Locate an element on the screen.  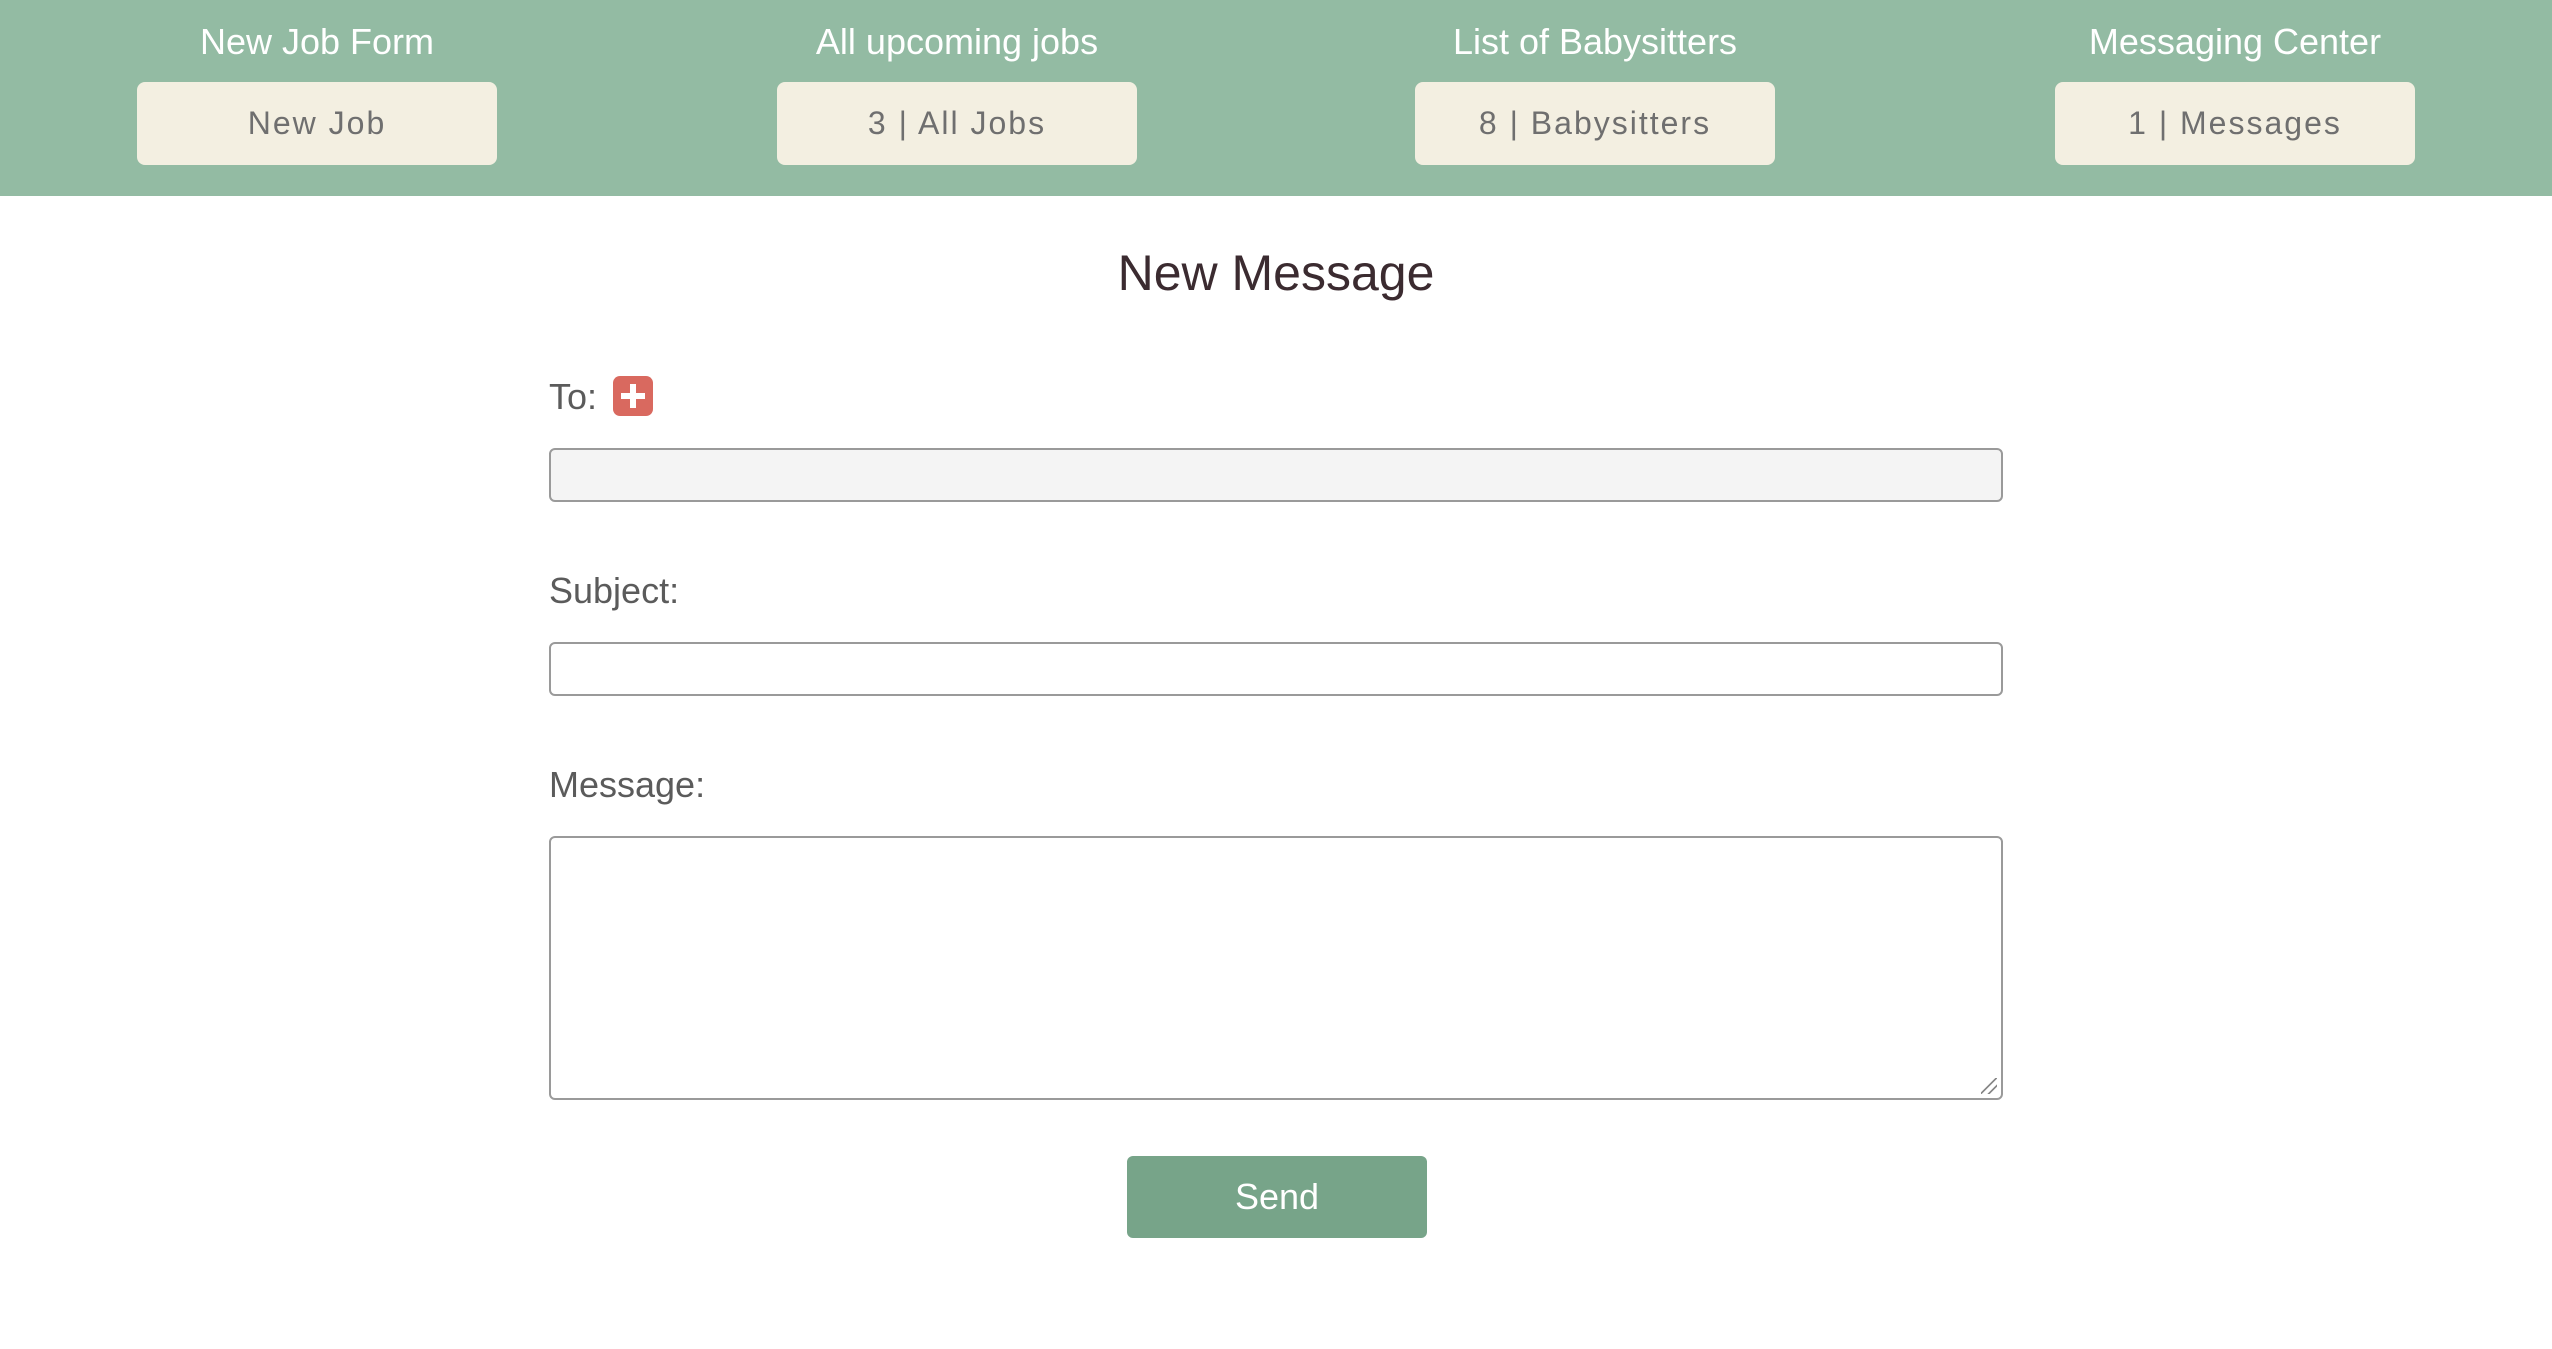
message-textarea is located at coordinates (1276, 968).